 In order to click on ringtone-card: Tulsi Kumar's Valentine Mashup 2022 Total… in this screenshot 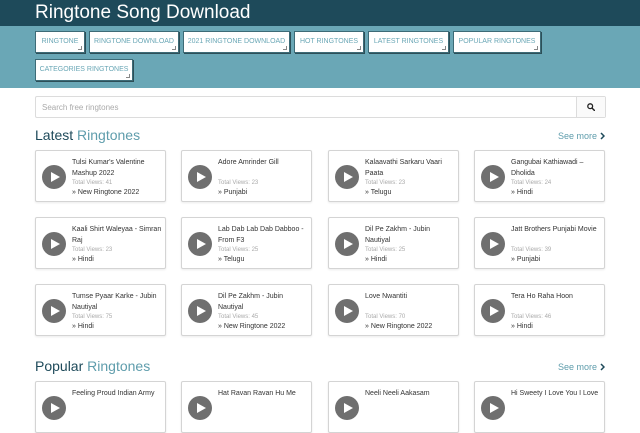, I will do `click(100, 176)`.